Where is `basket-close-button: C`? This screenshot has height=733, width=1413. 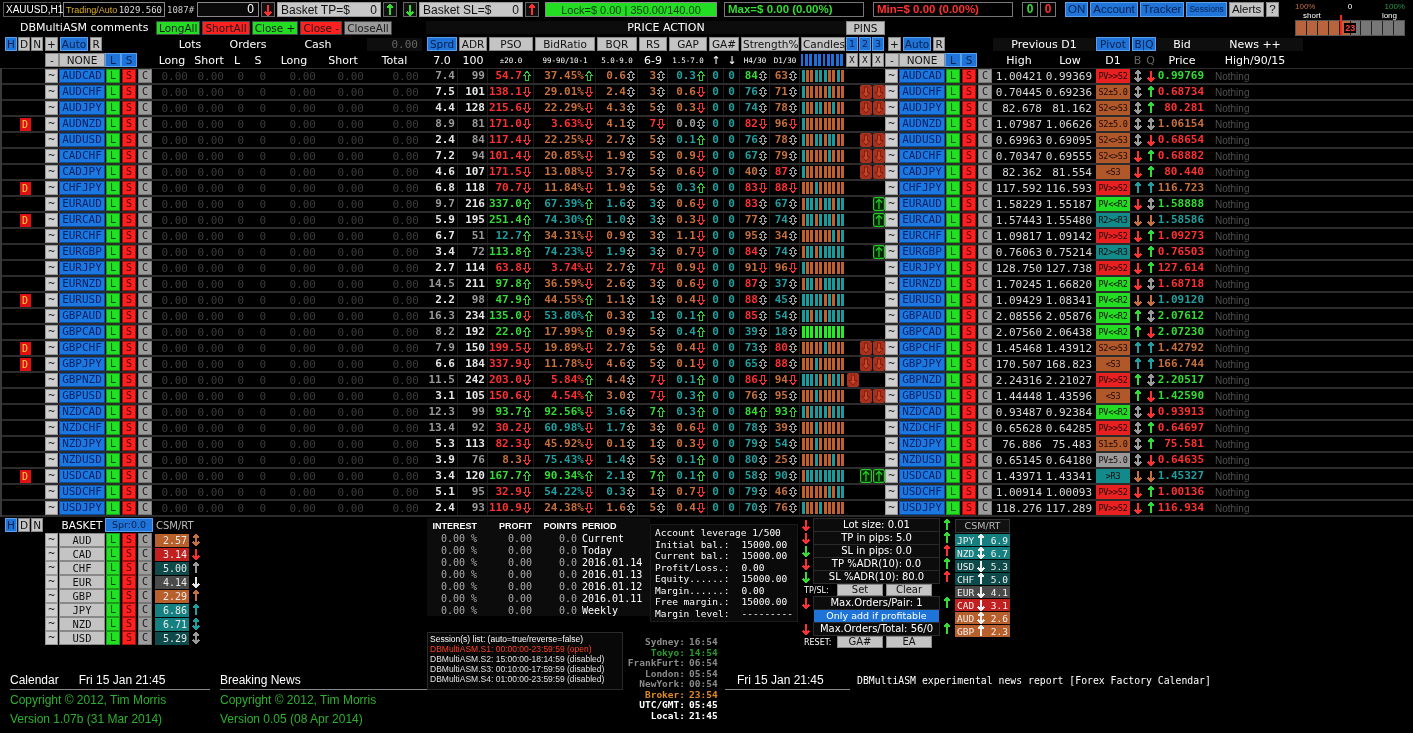
basket-close-button: C is located at coordinates (145, 638).